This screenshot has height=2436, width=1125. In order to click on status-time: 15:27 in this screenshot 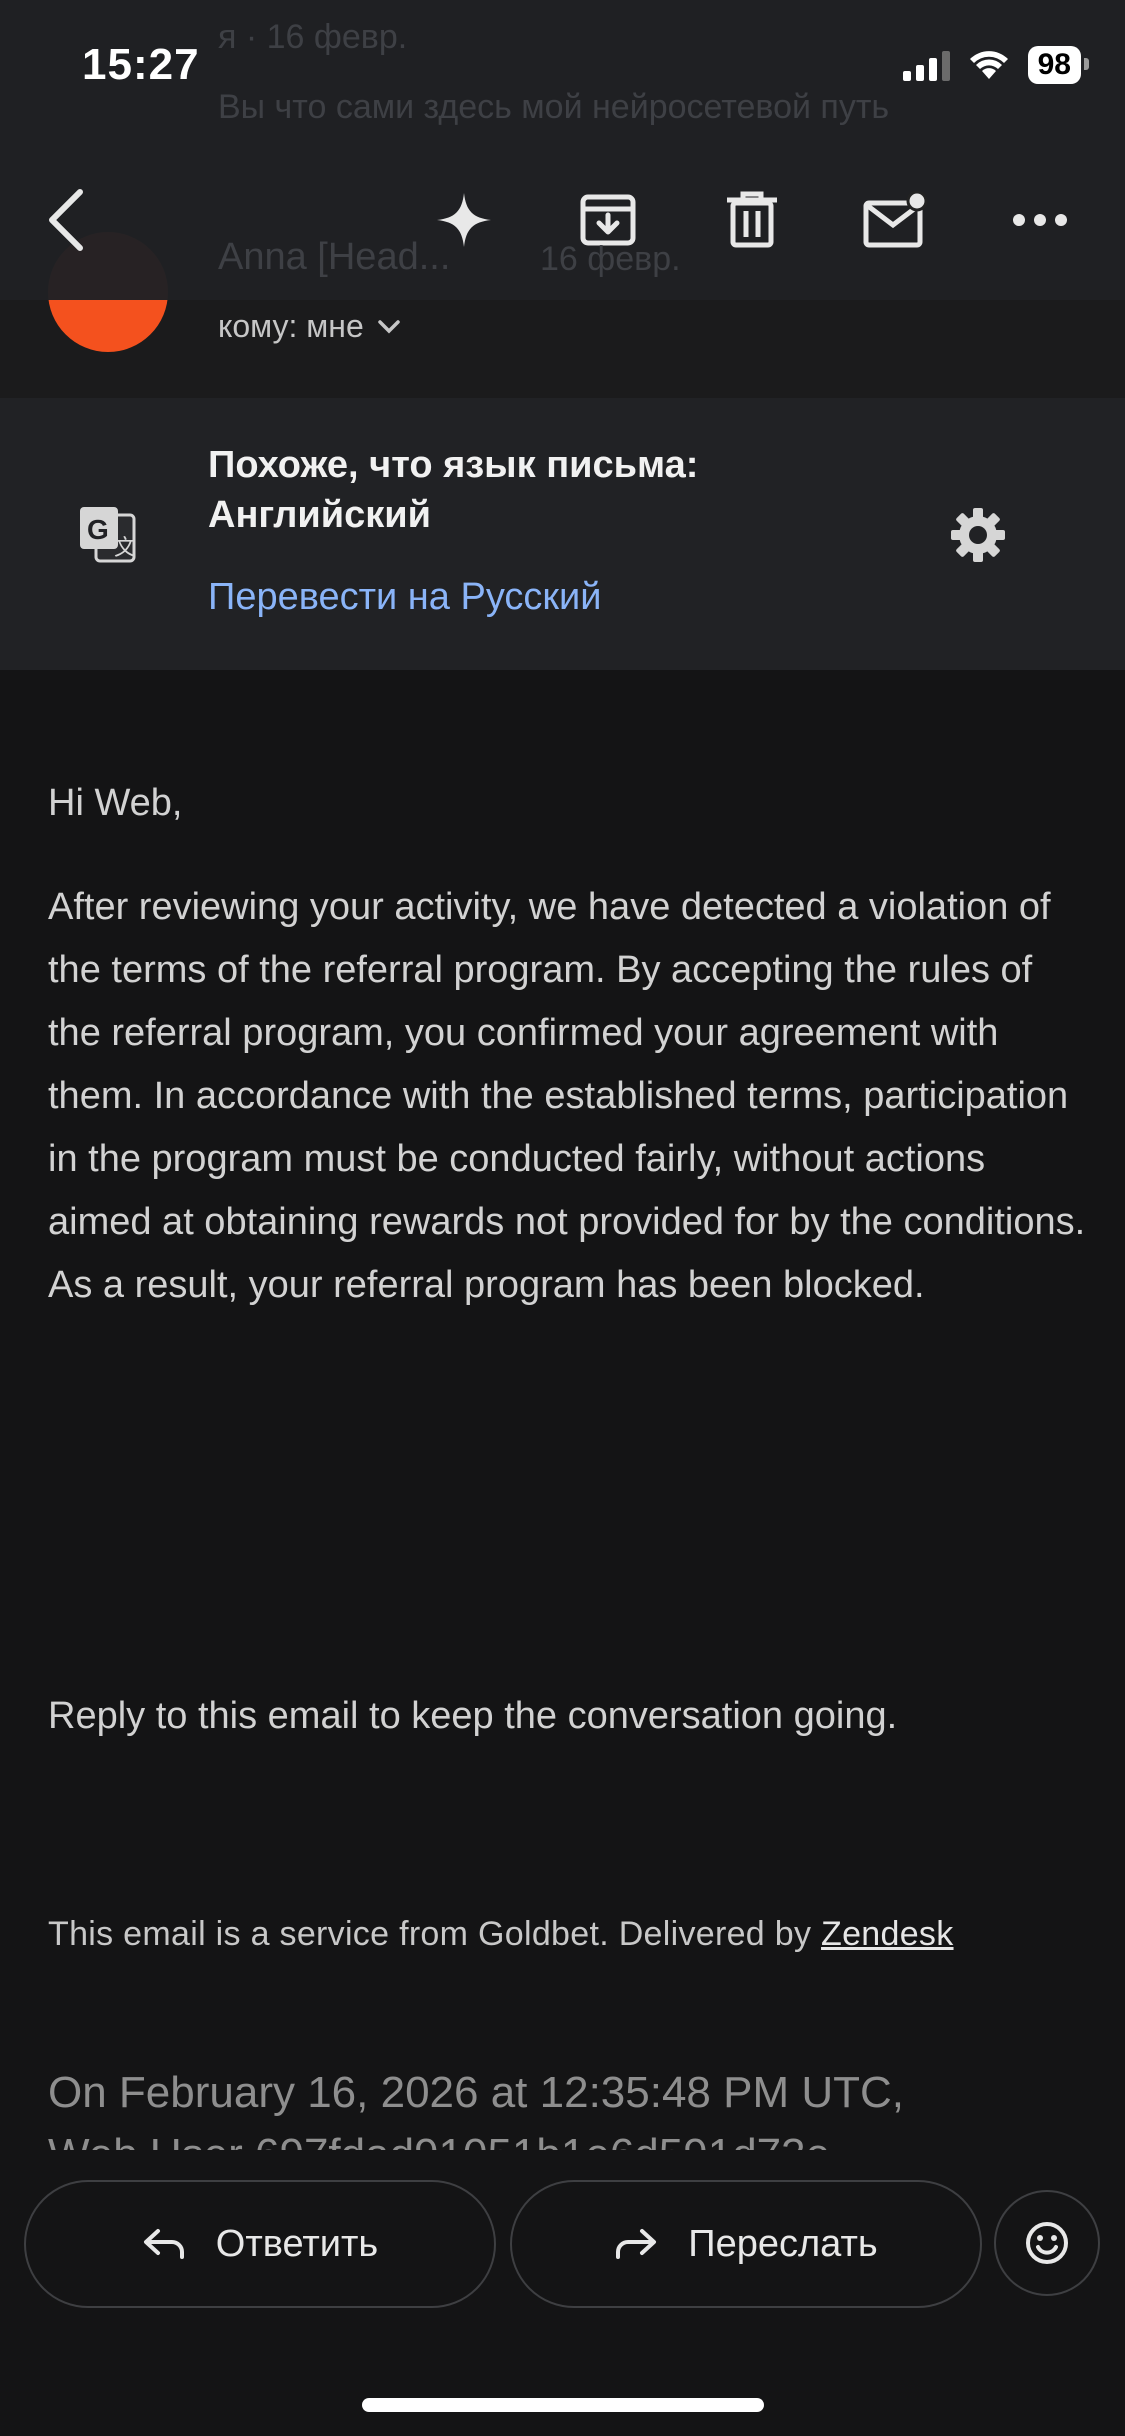, I will do `click(141, 64)`.